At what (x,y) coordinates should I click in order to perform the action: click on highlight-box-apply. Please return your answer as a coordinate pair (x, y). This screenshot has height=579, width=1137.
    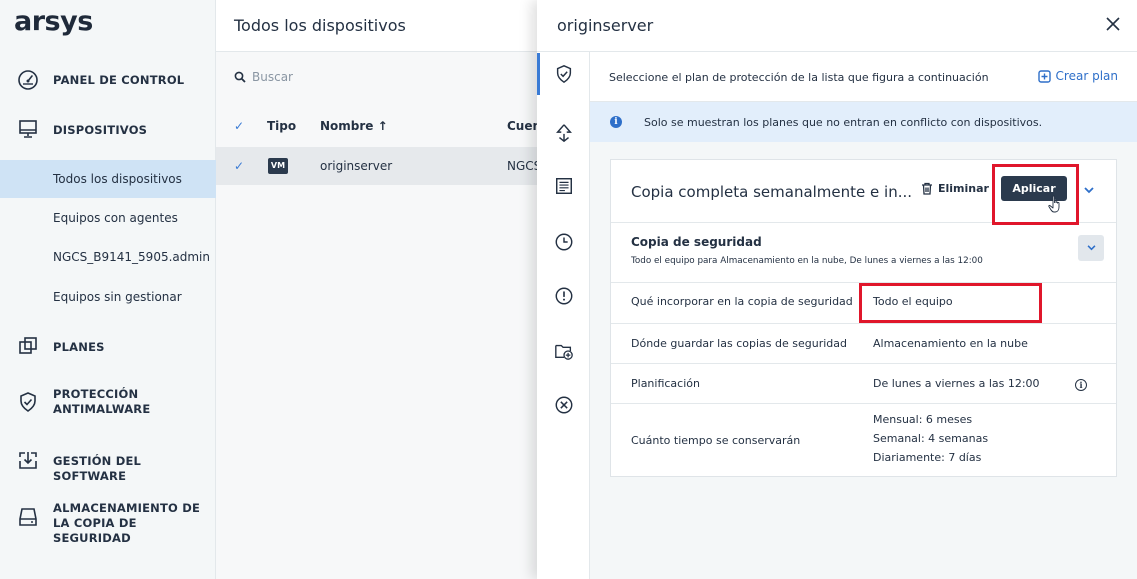
    Looking at the image, I should click on (1035, 194).